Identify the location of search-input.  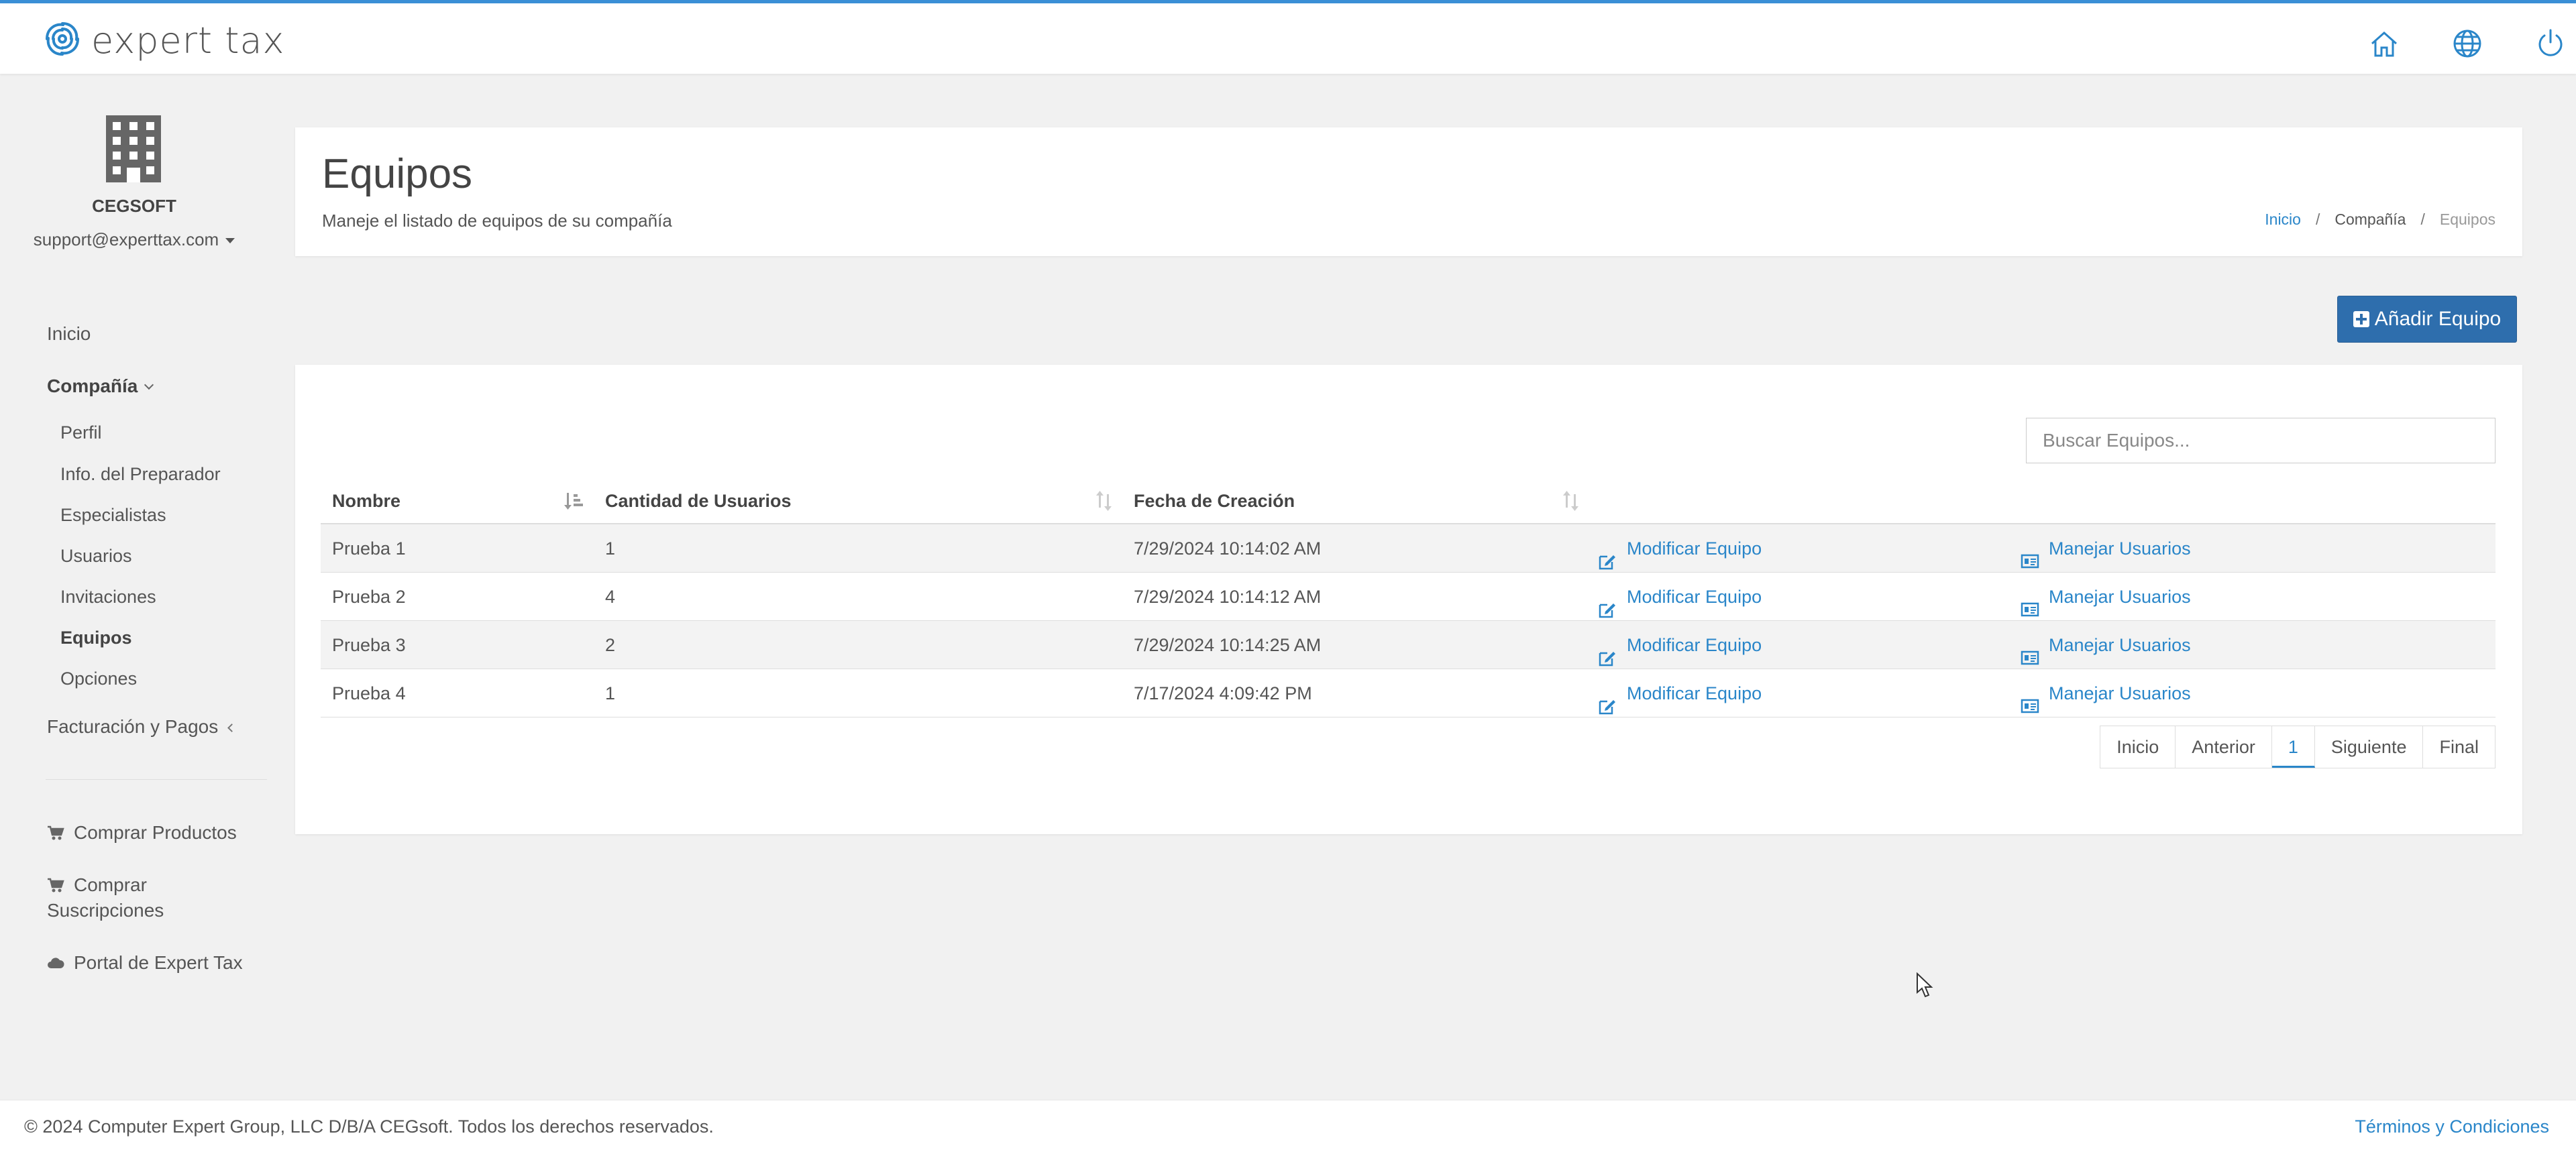
(2261, 440).